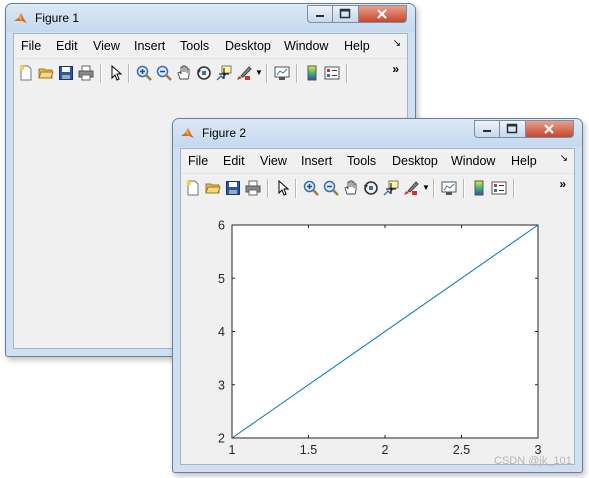 The image size is (589, 478). I want to click on y-tick-label: 5, so click(221, 279).